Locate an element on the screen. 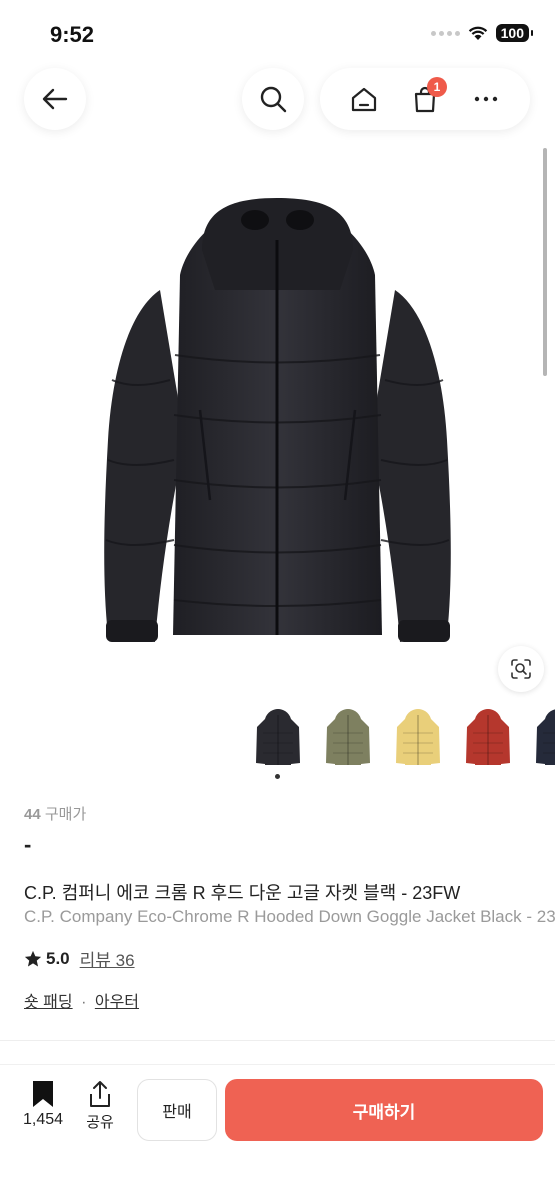  review-link: 리뷰 36 is located at coordinates (107, 958).